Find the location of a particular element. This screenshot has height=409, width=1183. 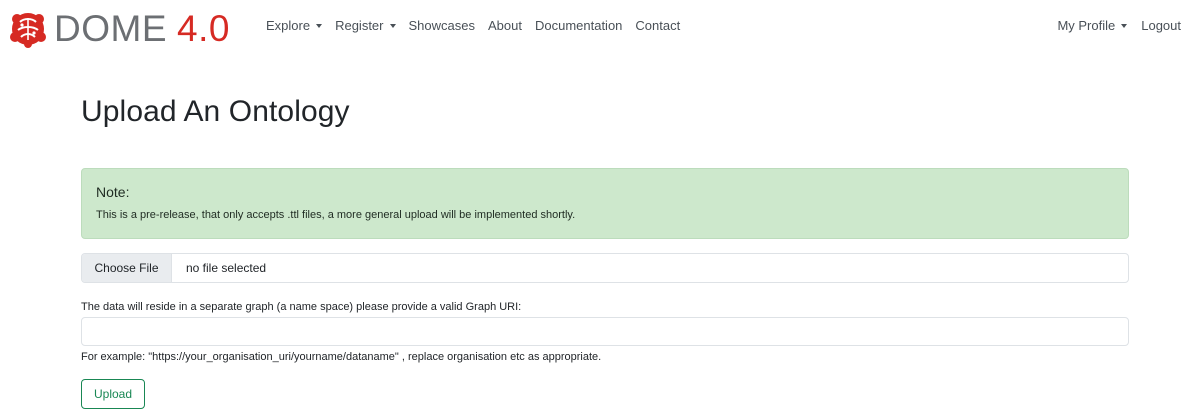

nav-item-explore: Explore is located at coordinates (294, 25).